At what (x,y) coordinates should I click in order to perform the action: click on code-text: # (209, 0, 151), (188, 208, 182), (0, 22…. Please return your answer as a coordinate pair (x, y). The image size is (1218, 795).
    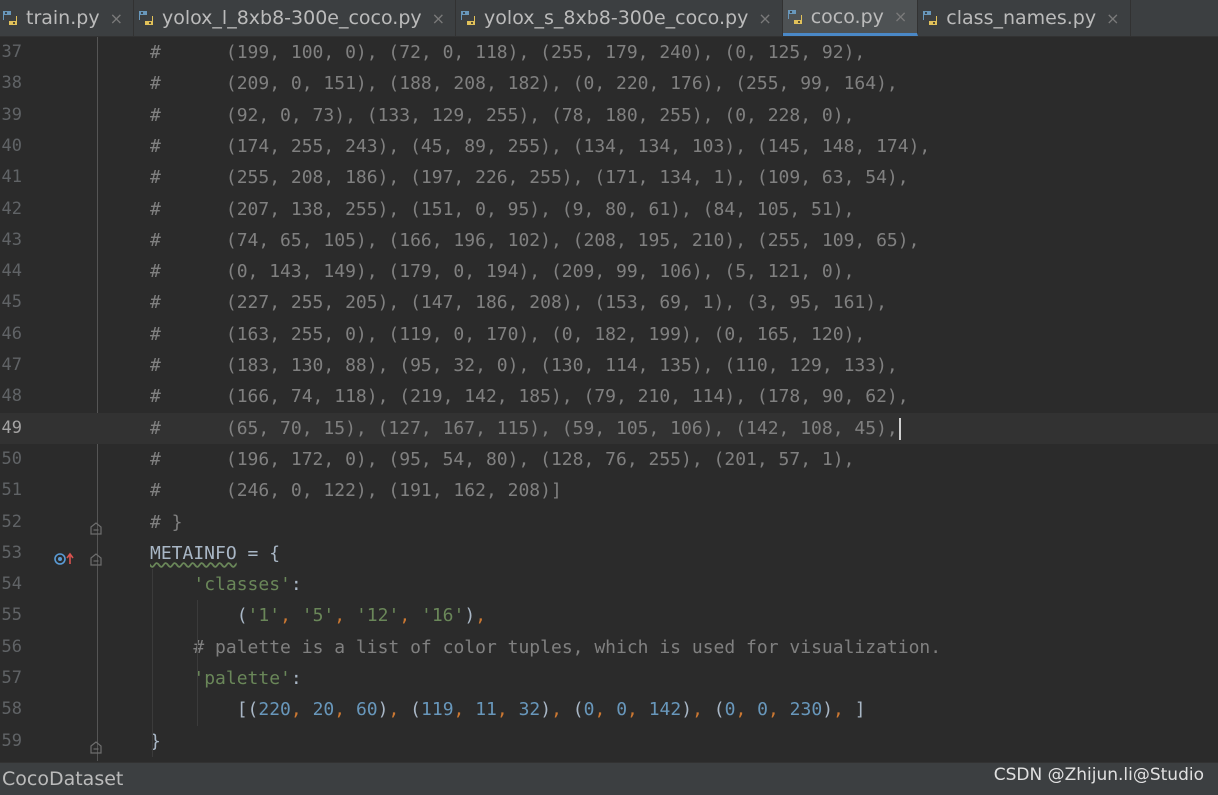
    Looking at the image, I should click on (524, 84).